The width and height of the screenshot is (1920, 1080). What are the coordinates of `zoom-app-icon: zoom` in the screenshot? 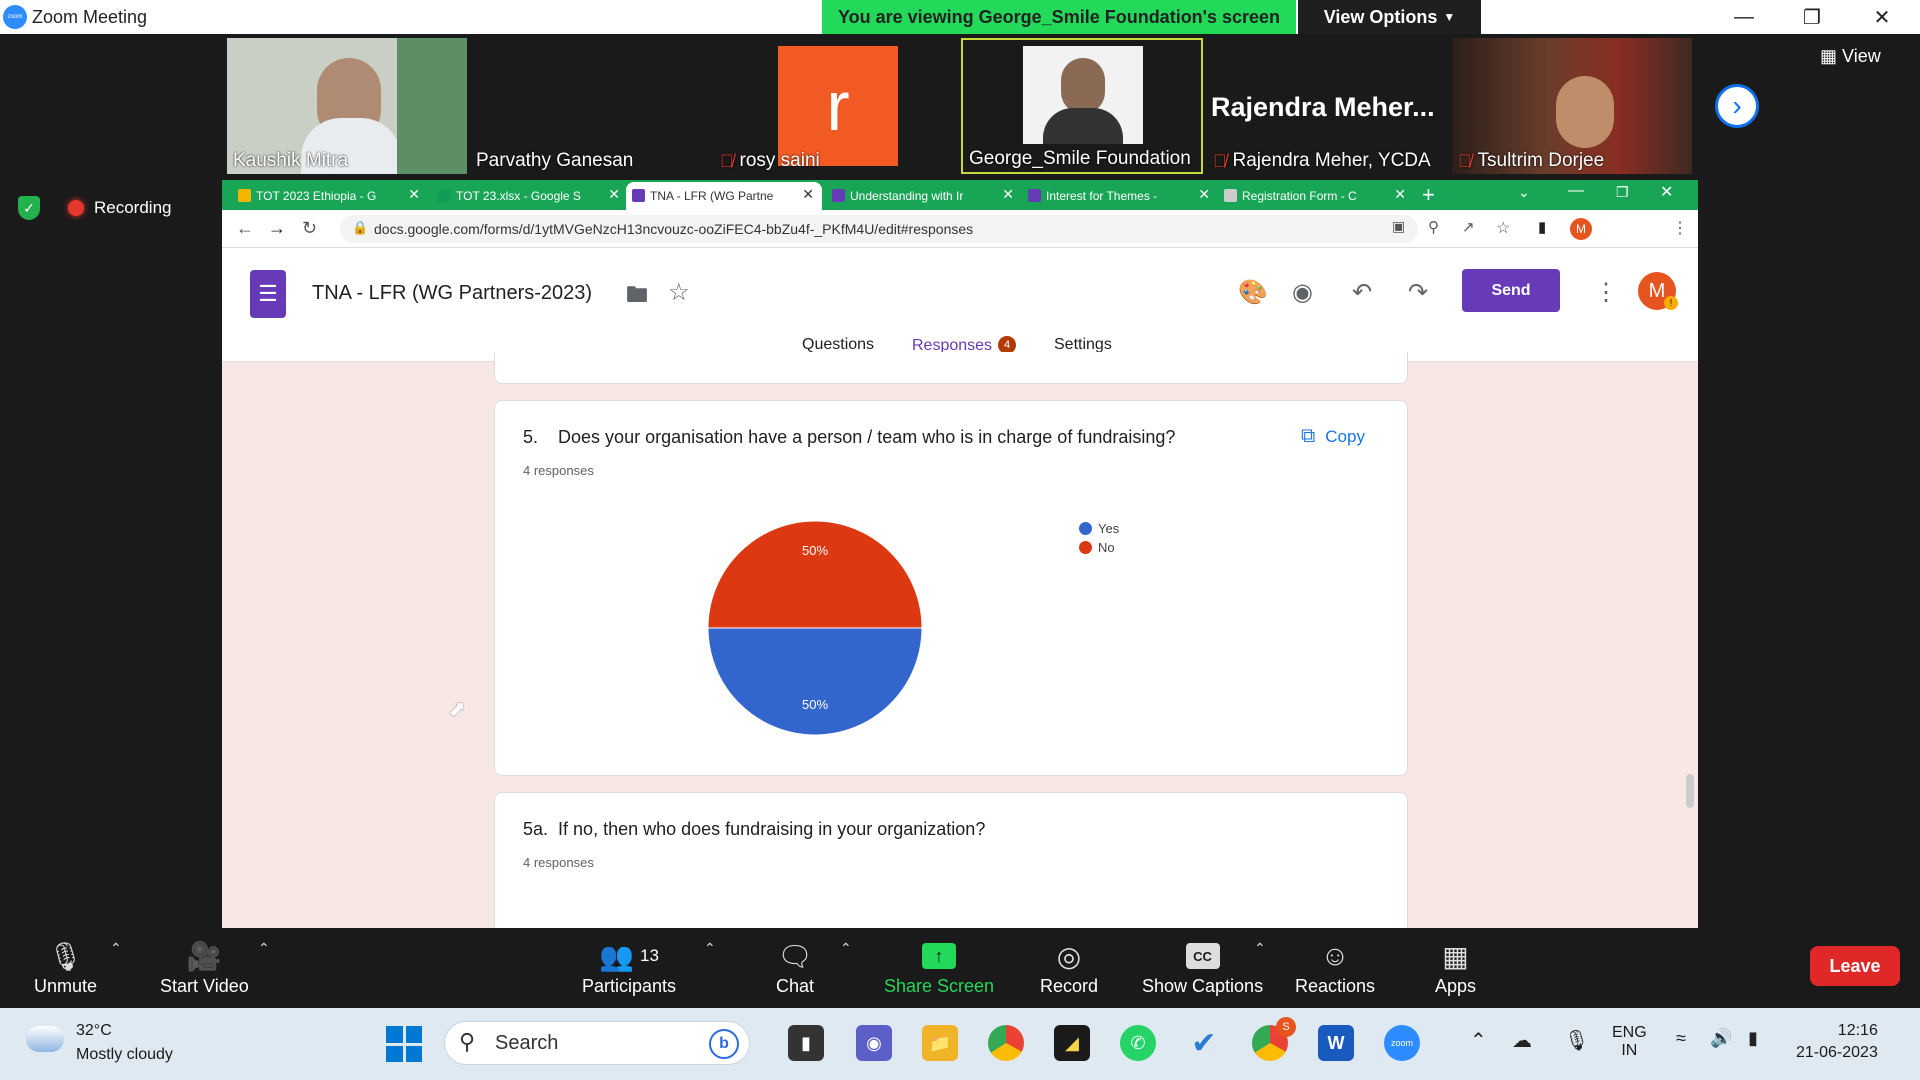 It's located at (1402, 1043).